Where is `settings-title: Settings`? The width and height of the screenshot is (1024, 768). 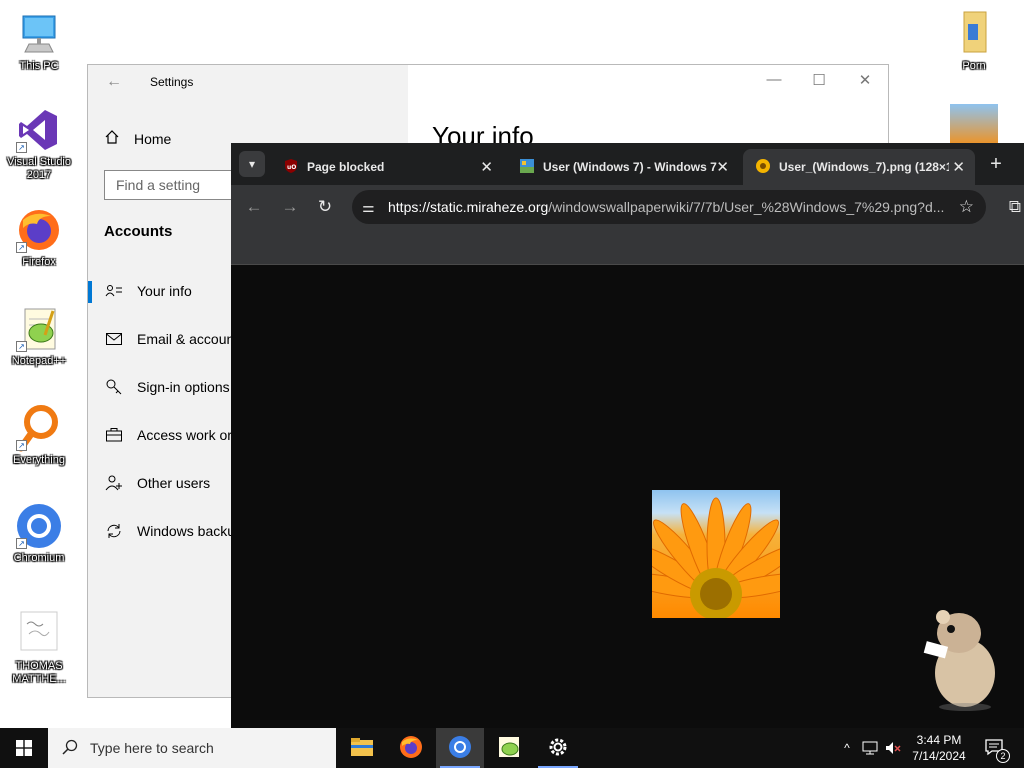
settings-title: Settings is located at coordinates (172, 82).